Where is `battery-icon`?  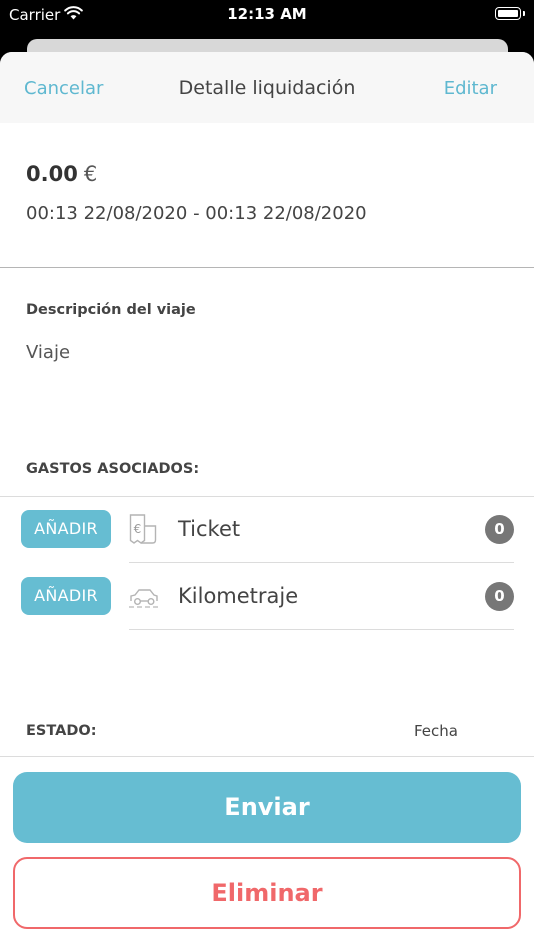 battery-icon is located at coordinates (508, 13).